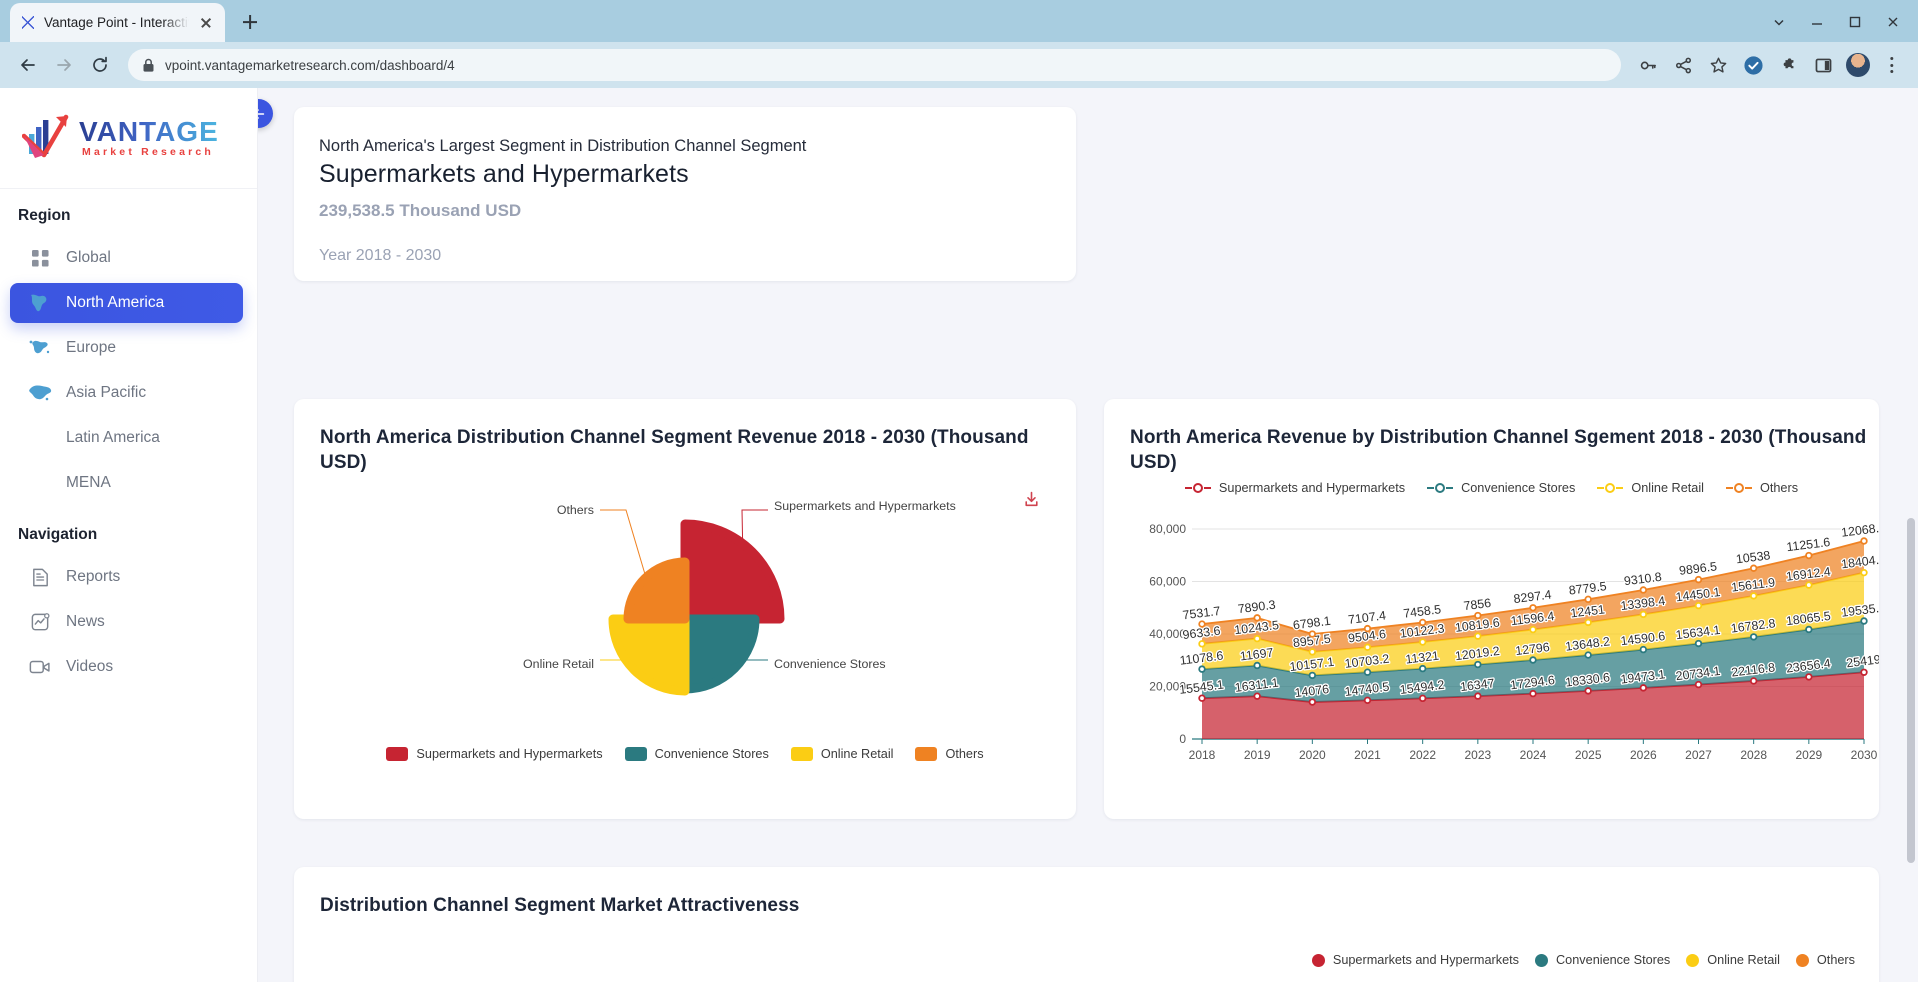 The width and height of the screenshot is (1918, 982). What do you see at coordinates (126, 483) in the screenshot?
I see `sidebar-item-mena: MENA` at bounding box center [126, 483].